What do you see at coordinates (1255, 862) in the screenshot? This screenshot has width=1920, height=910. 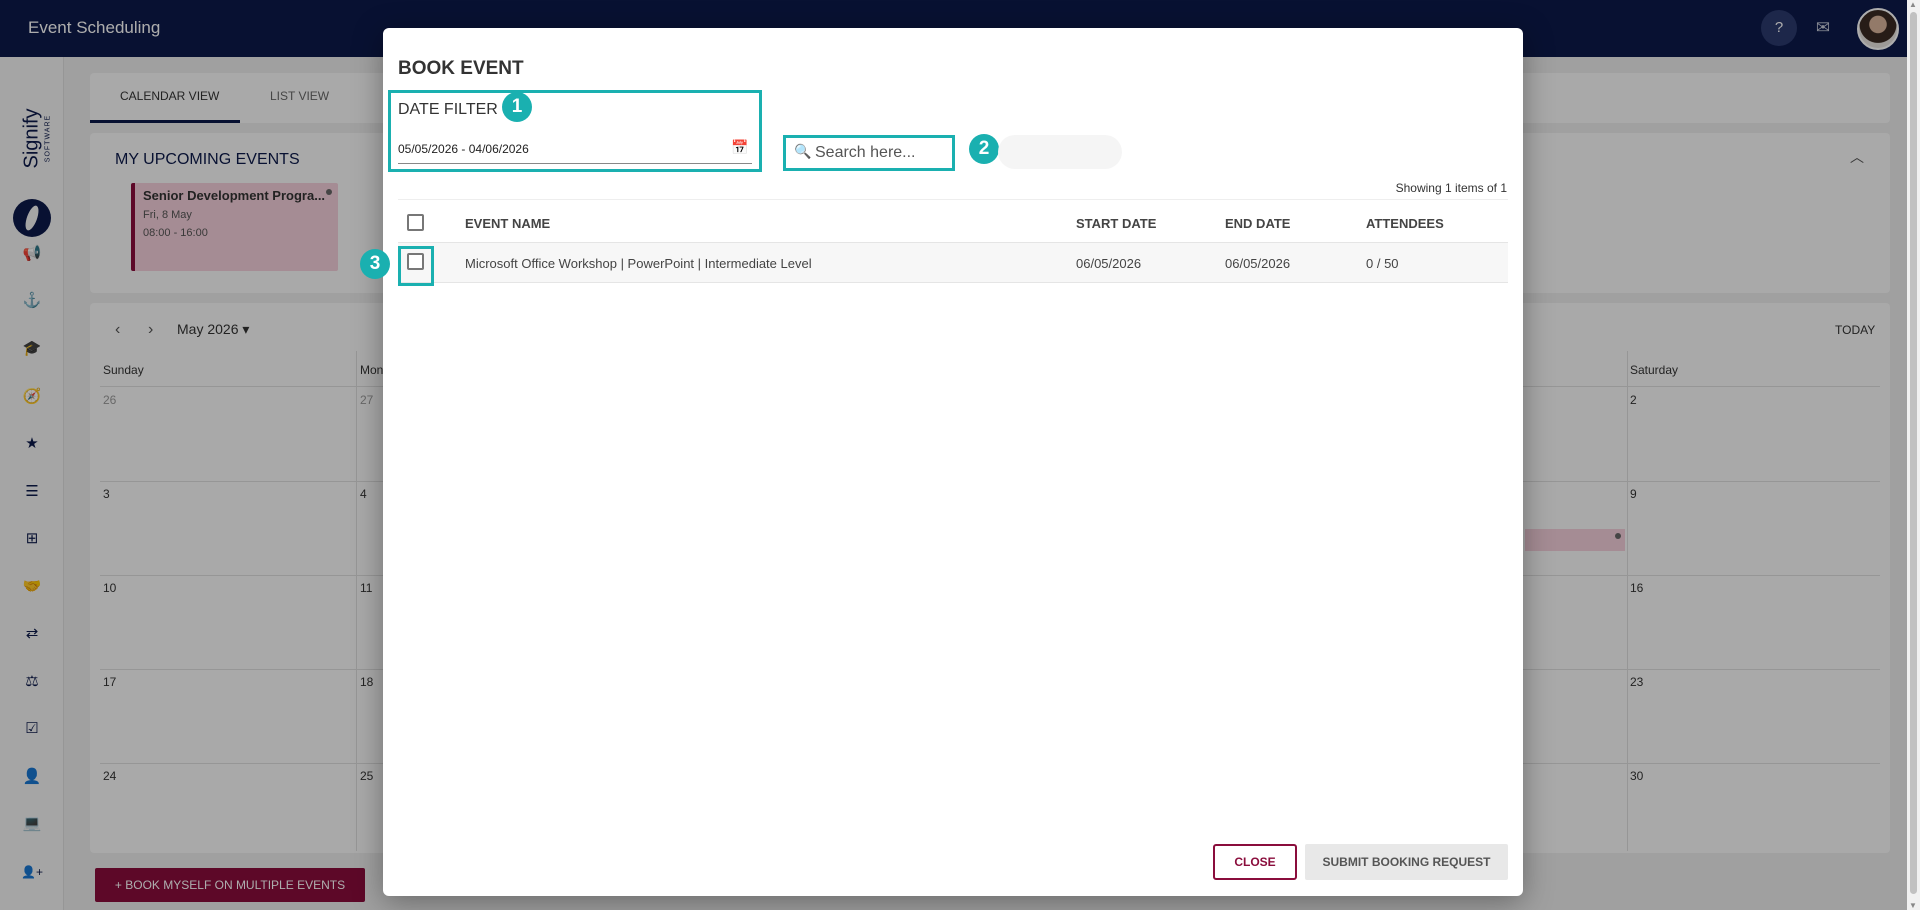 I see `close-button: CLOSE` at bounding box center [1255, 862].